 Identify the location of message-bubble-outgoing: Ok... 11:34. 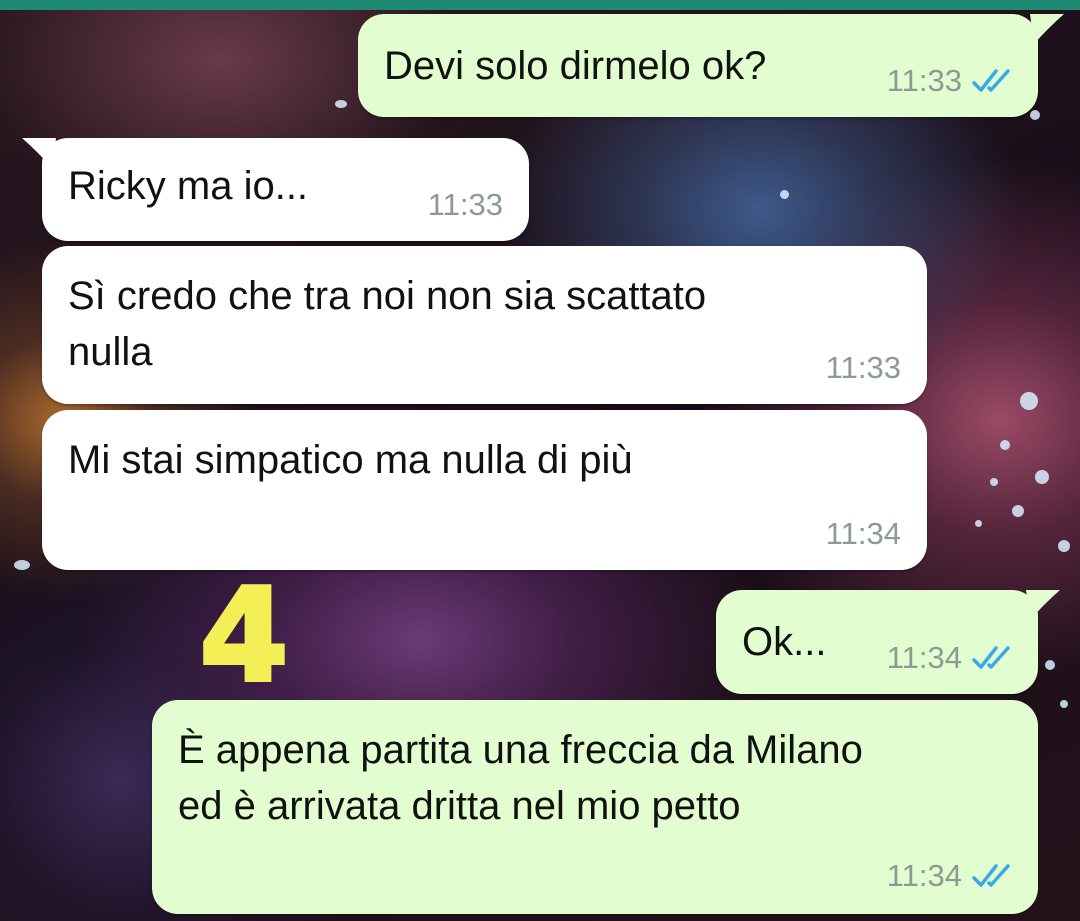
(877, 642).